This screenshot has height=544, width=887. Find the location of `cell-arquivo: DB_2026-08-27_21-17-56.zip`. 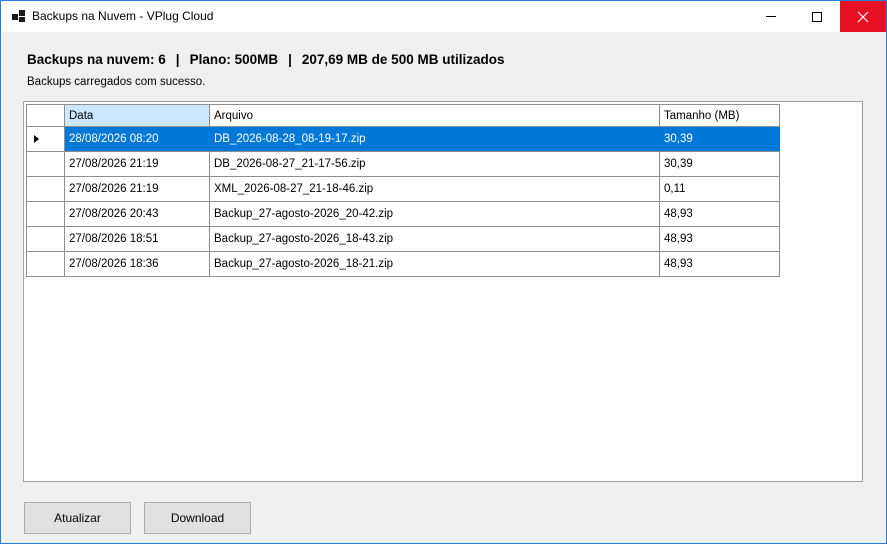

cell-arquivo: DB_2026-08-27_21-17-56.zip is located at coordinates (435, 164).